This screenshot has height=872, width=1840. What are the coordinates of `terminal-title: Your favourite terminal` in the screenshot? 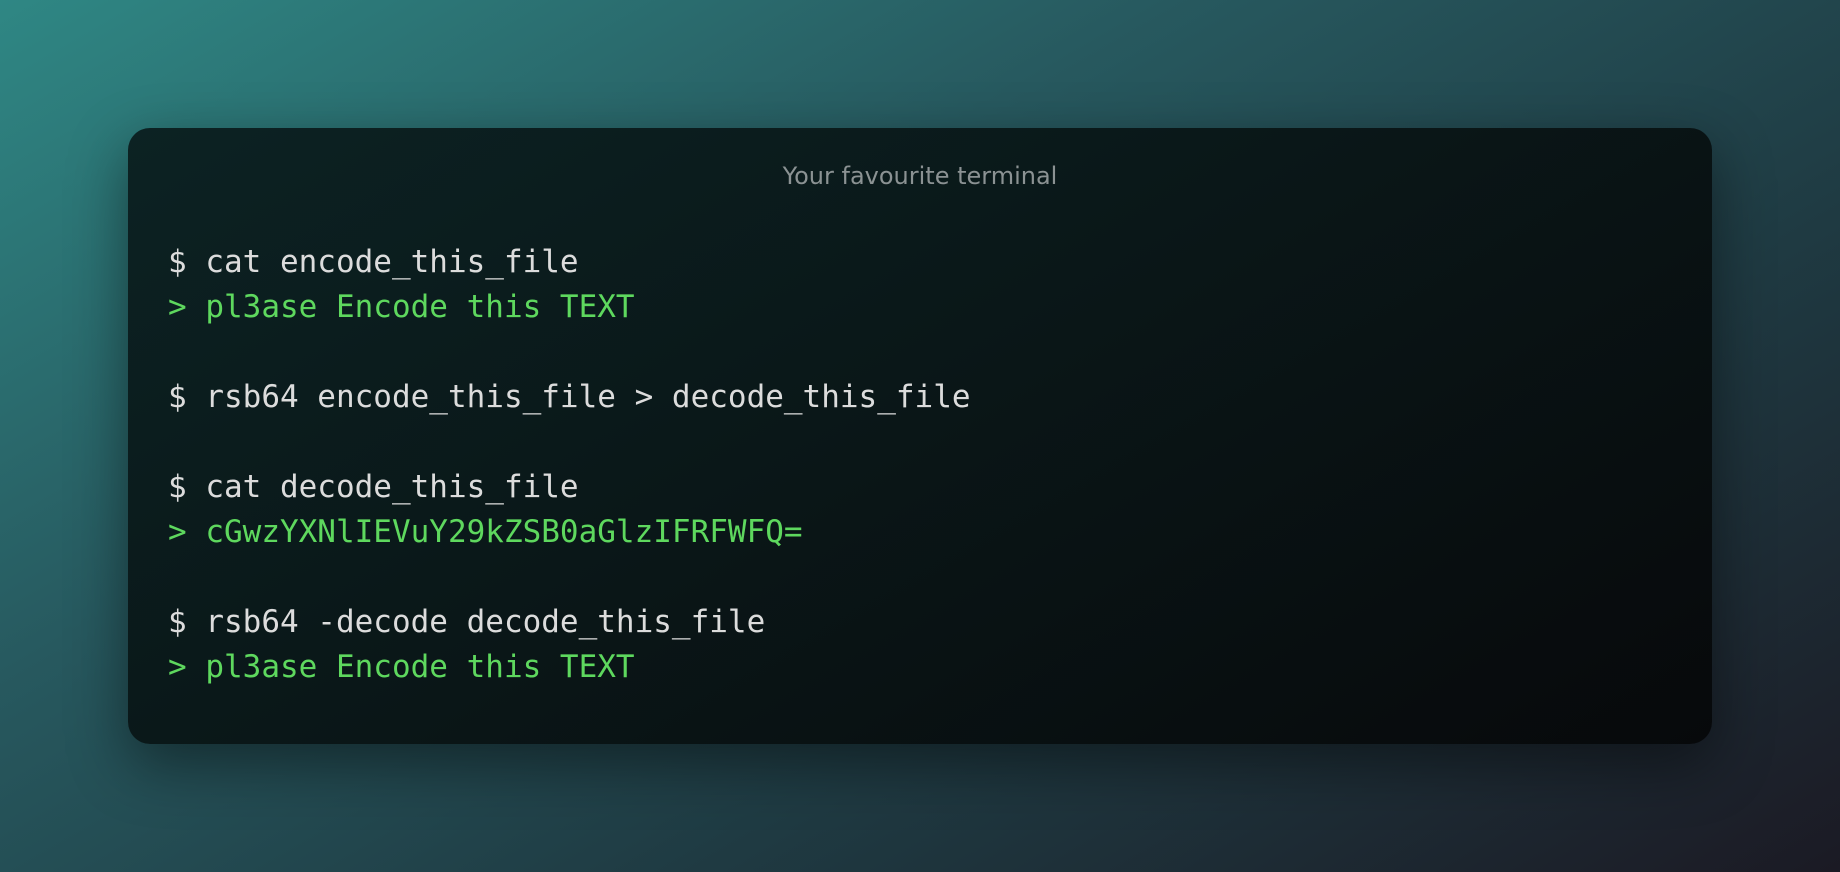 It's located at (920, 176).